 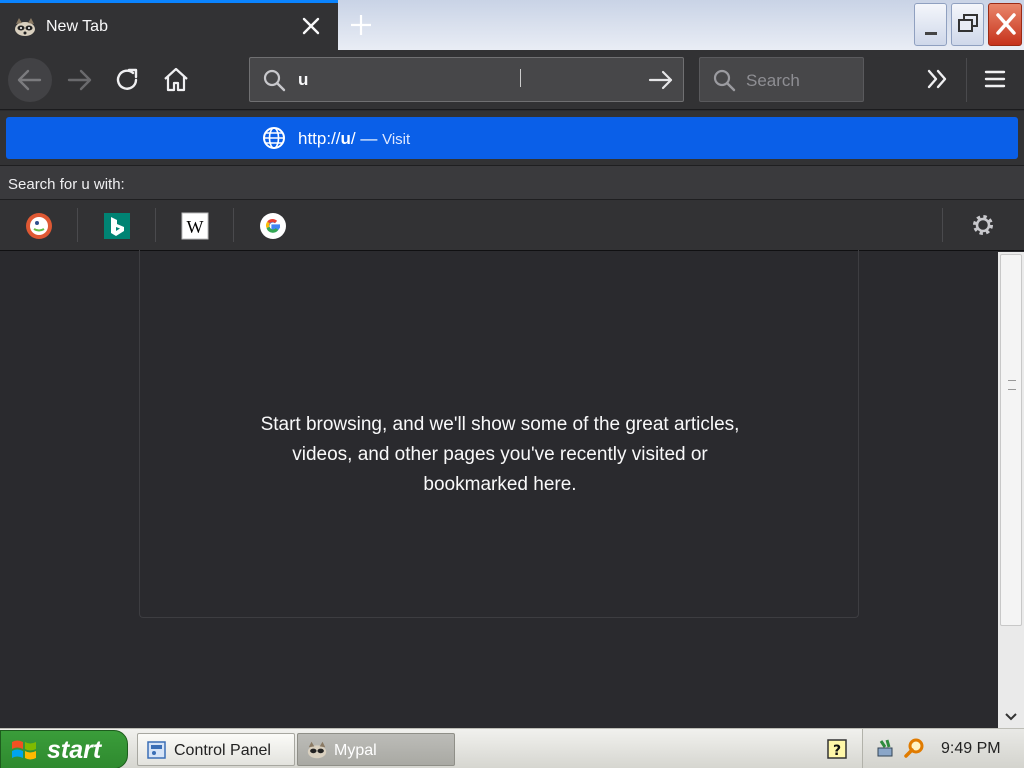 I want to click on forward-button, so click(x=80, y=80).